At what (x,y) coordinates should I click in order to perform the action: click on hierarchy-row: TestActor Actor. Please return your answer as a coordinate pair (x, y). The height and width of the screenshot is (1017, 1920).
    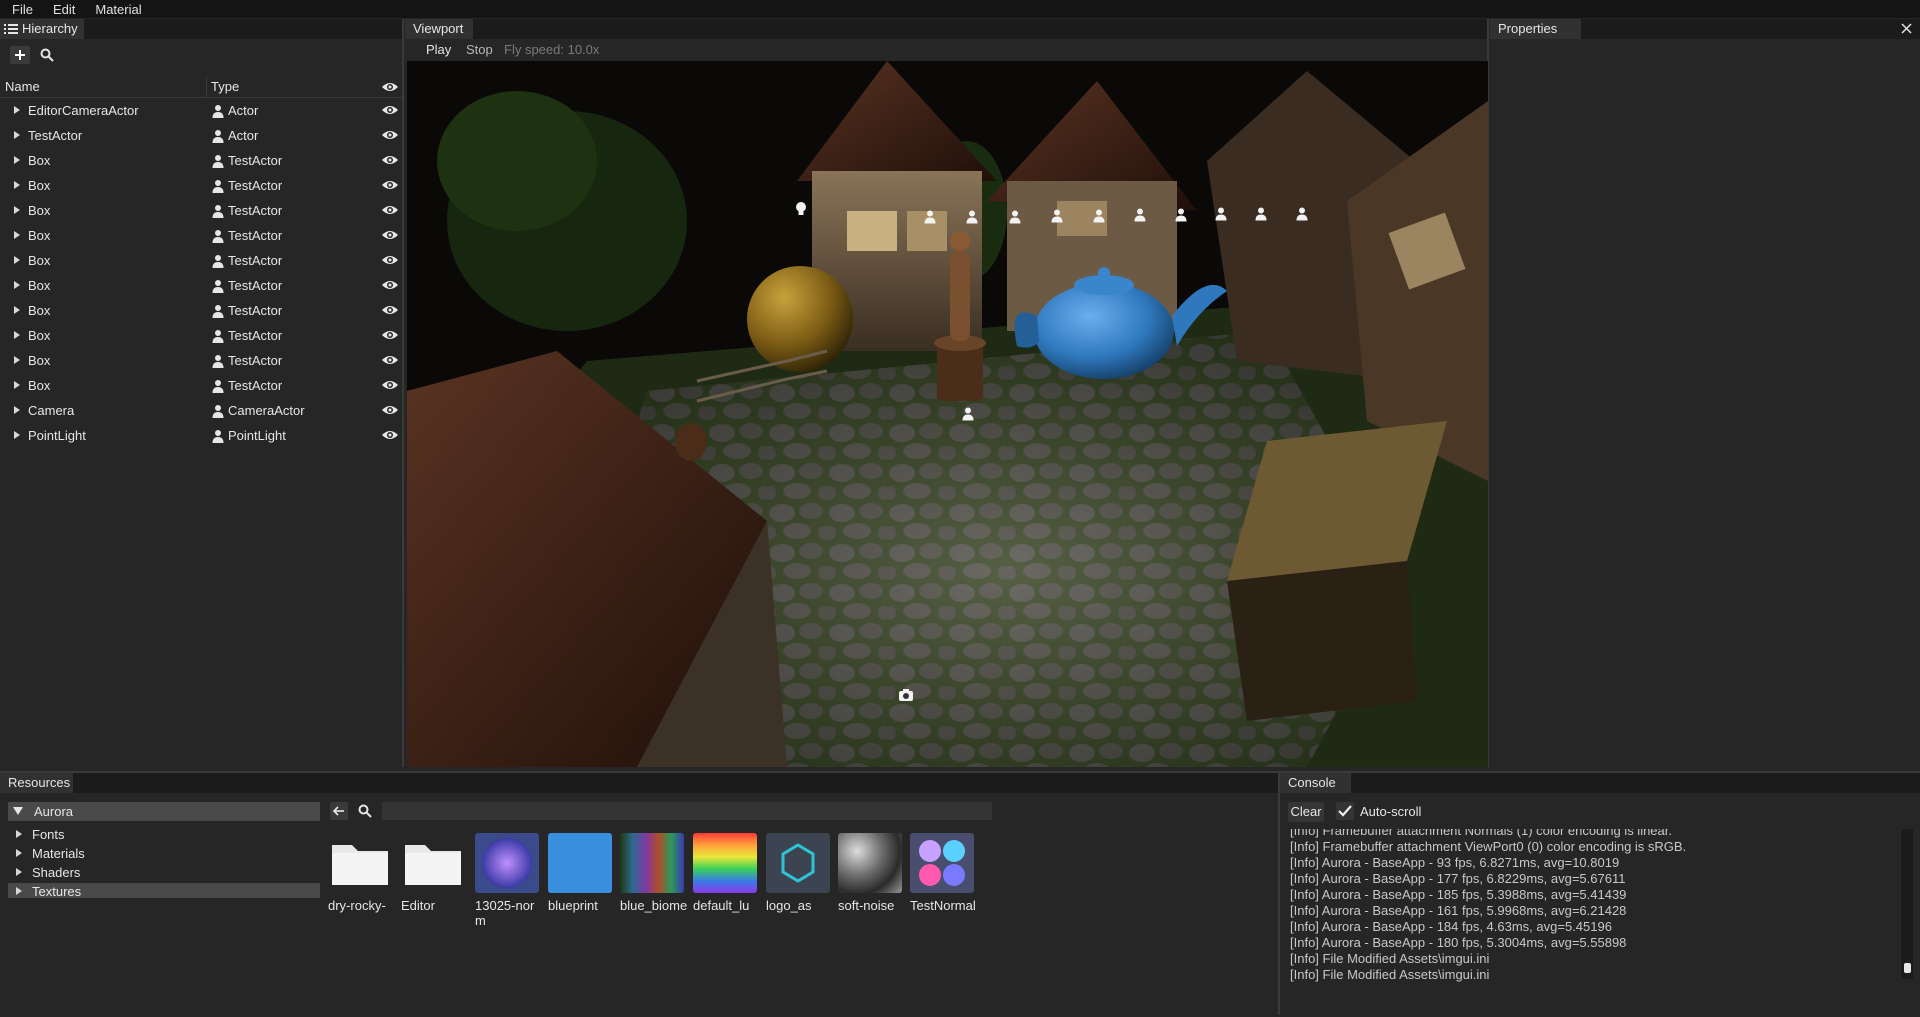
    Looking at the image, I should click on (201, 136).